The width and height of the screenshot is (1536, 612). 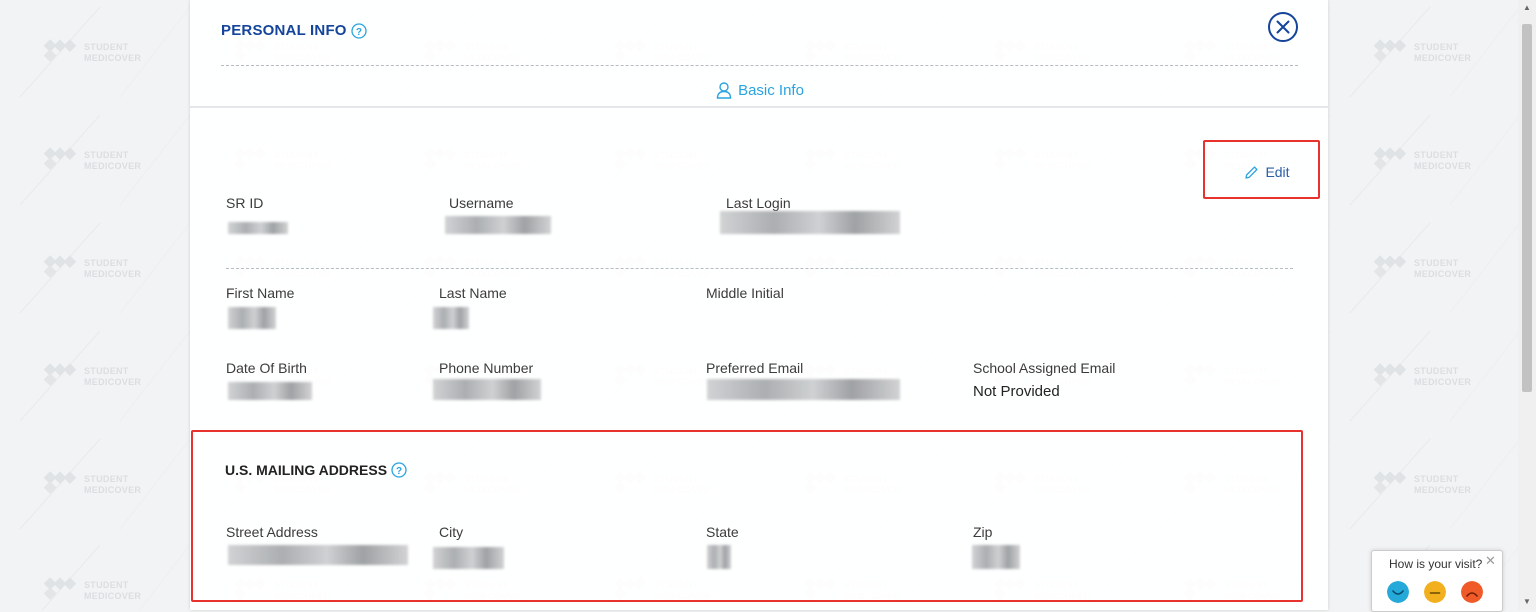 What do you see at coordinates (1277, 172) in the screenshot?
I see `edit-label: Edit` at bounding box center [1277, 172].